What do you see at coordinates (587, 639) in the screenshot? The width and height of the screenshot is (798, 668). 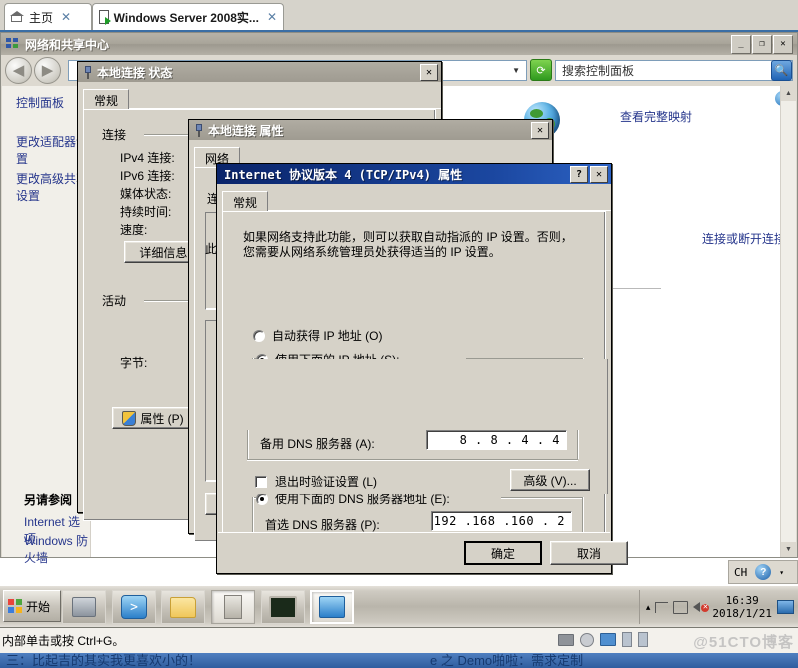 I see `disc-icon` at bounding box center [587, 639].